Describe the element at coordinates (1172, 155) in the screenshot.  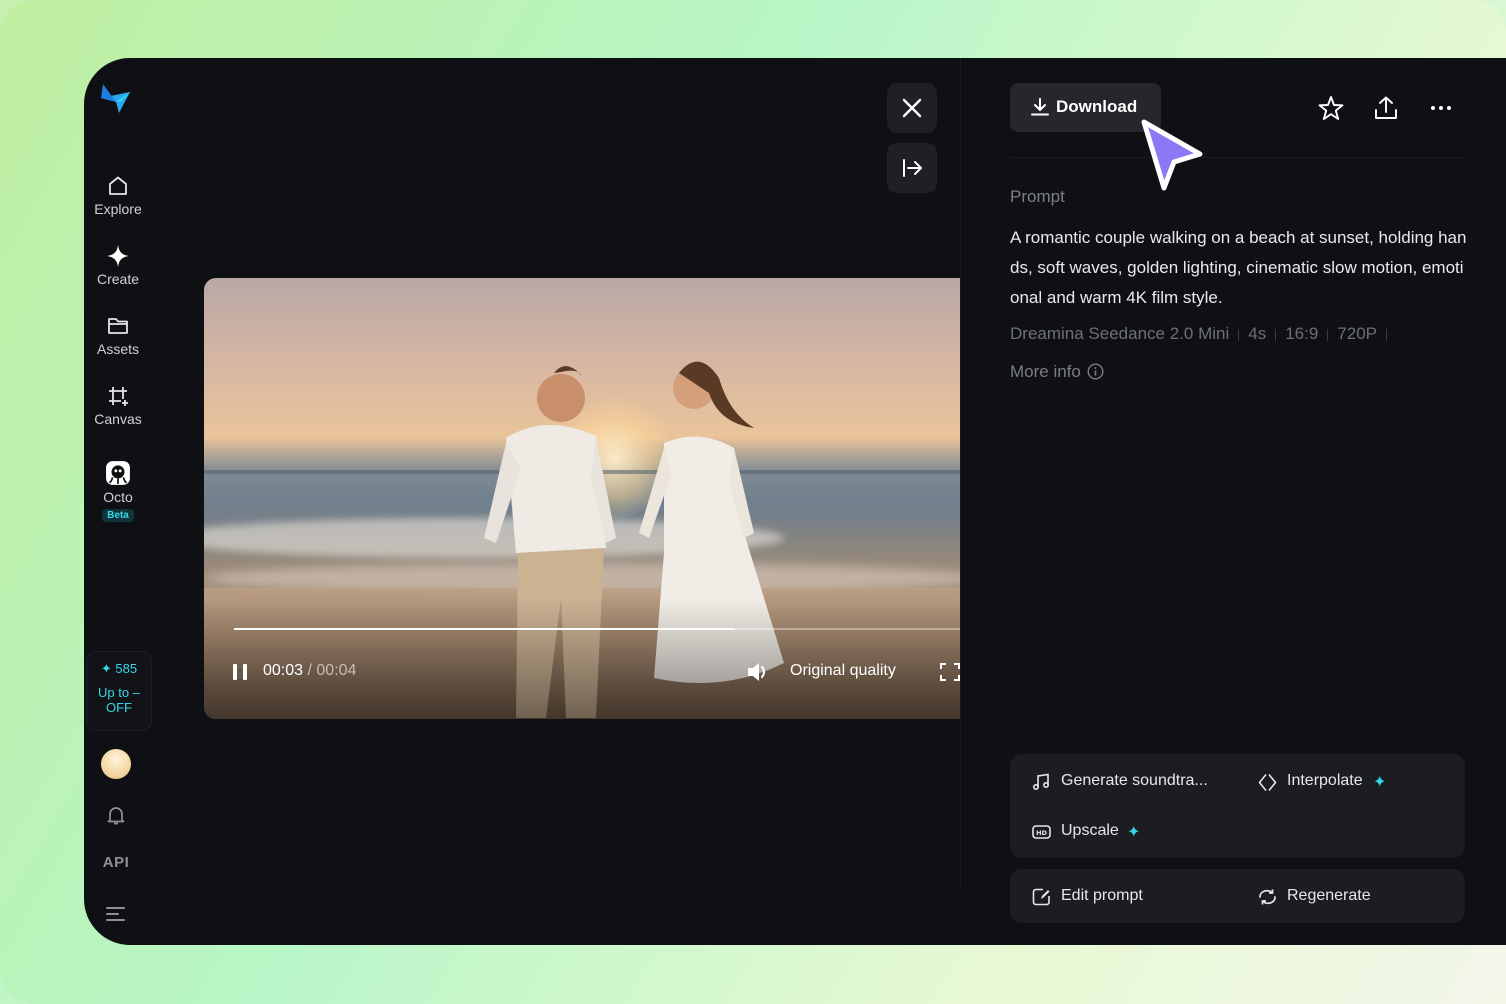
I see `pointer-cursor-icon` at that location.